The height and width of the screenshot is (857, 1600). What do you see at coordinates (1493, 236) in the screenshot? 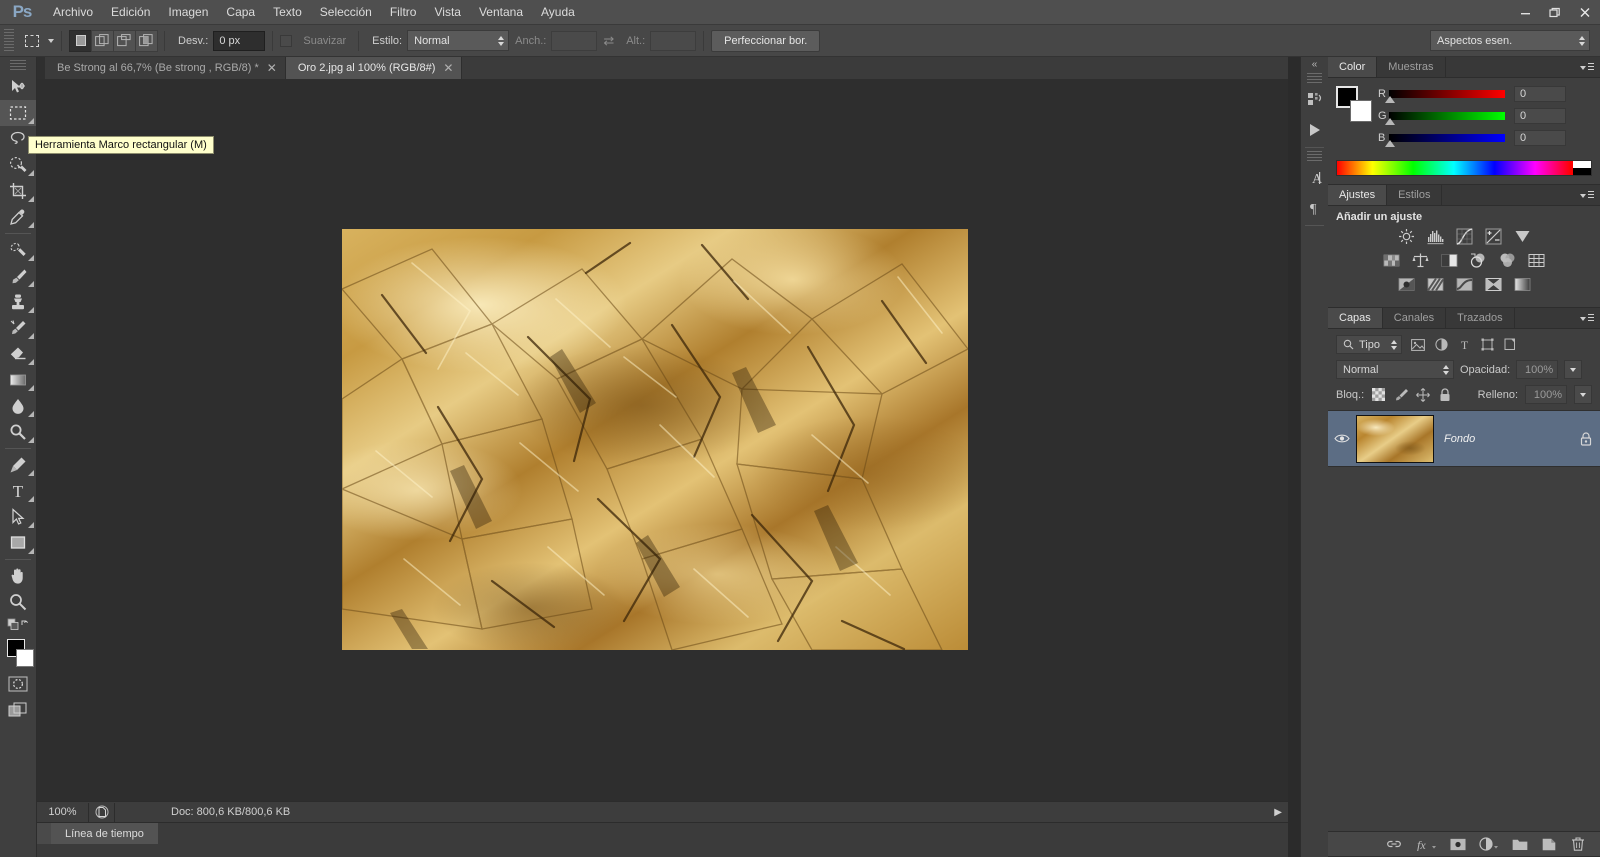
I see `exposure-icon` at bounding box center [1493, 236].